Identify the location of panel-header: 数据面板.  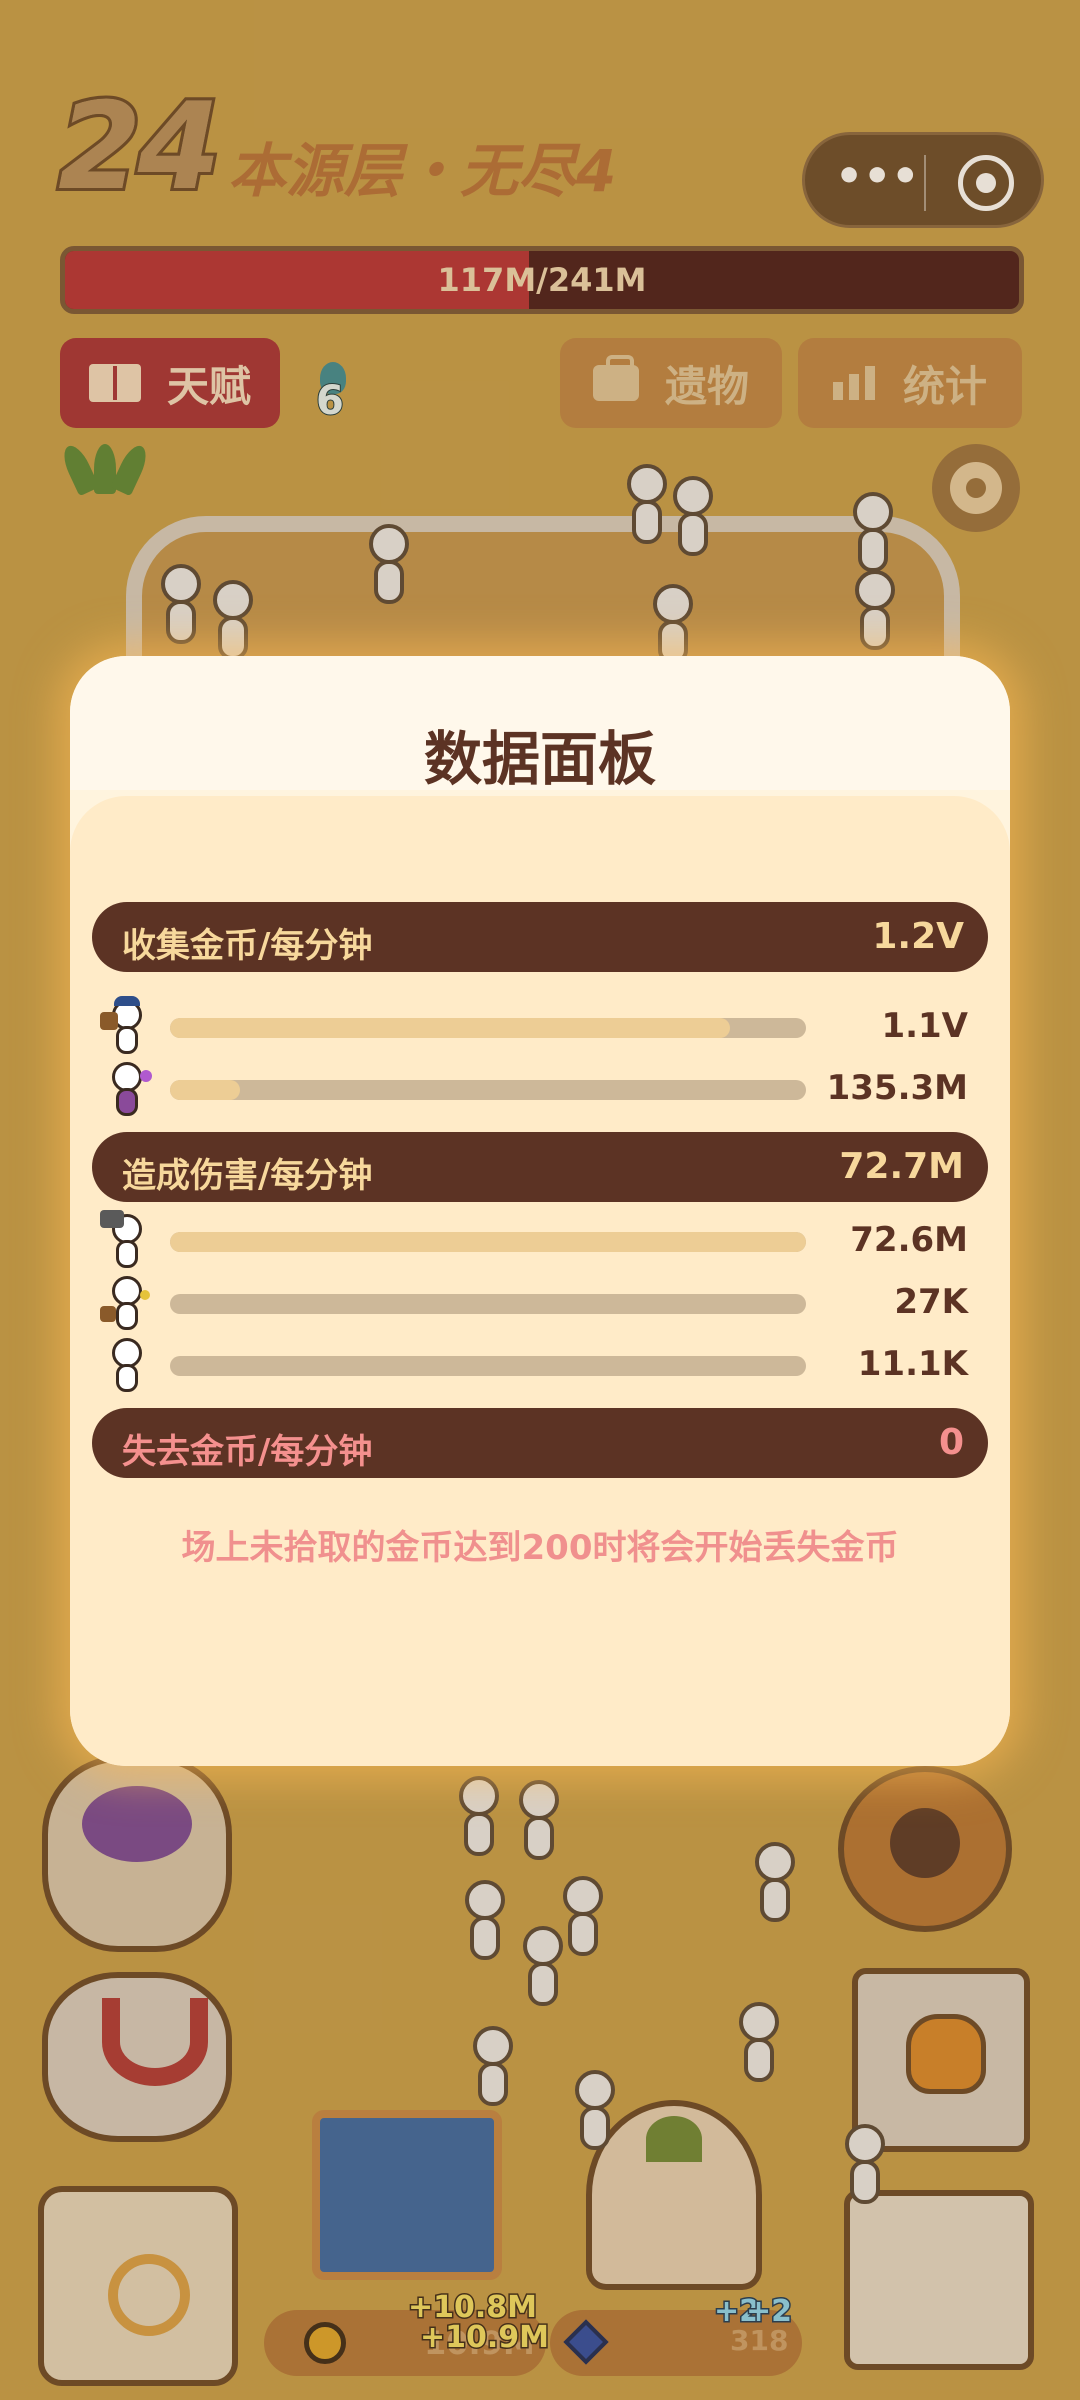
(540, 724).